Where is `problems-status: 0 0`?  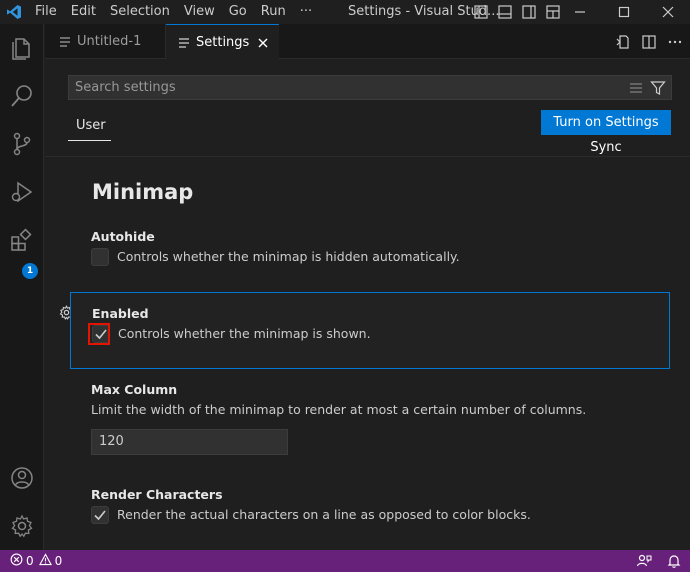
problems-status: 0 0 is located at coordinates (31, 561).